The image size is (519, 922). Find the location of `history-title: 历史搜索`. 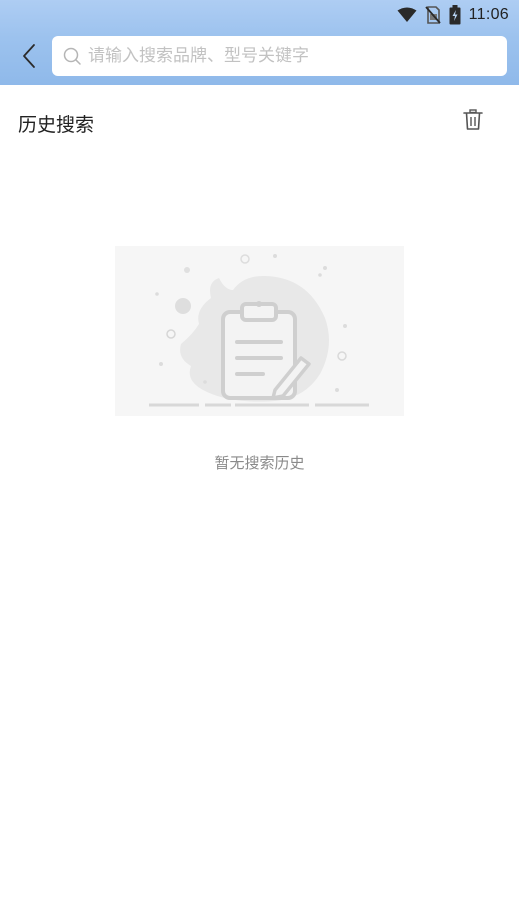

history-title: 历史搜索 is located at coordinates (56, 125).